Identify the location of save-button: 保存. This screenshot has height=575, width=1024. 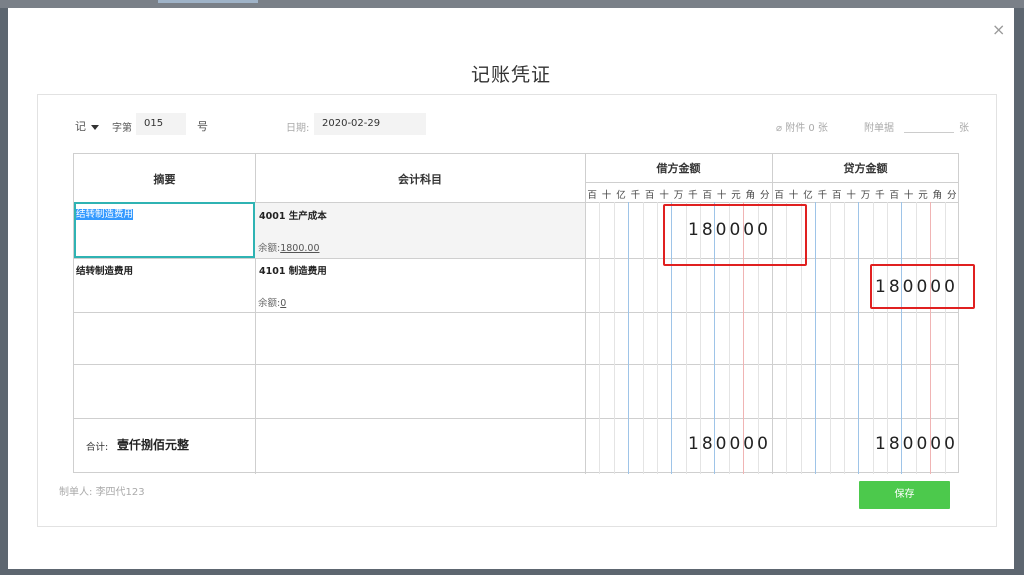
(904, 495).